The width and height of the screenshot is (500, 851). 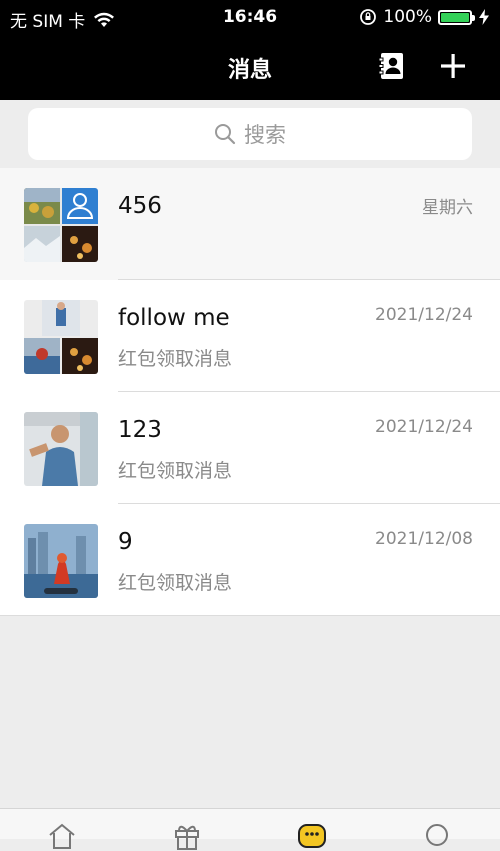 I want to click on search-area: 搜索, so click(x=250, y=134).